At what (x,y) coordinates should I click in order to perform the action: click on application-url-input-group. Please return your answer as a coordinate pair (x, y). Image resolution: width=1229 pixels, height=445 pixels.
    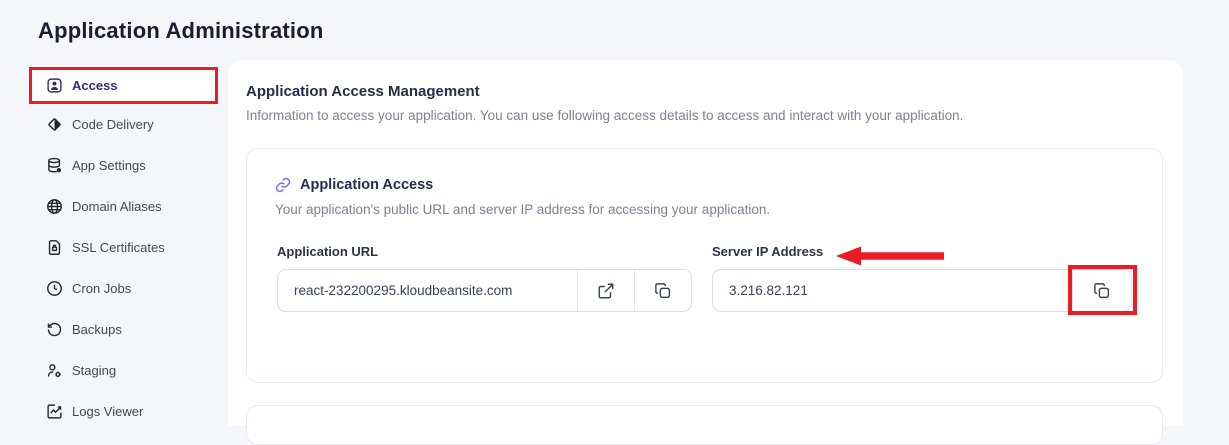
    Looking at the image, I should click on (484, 290).